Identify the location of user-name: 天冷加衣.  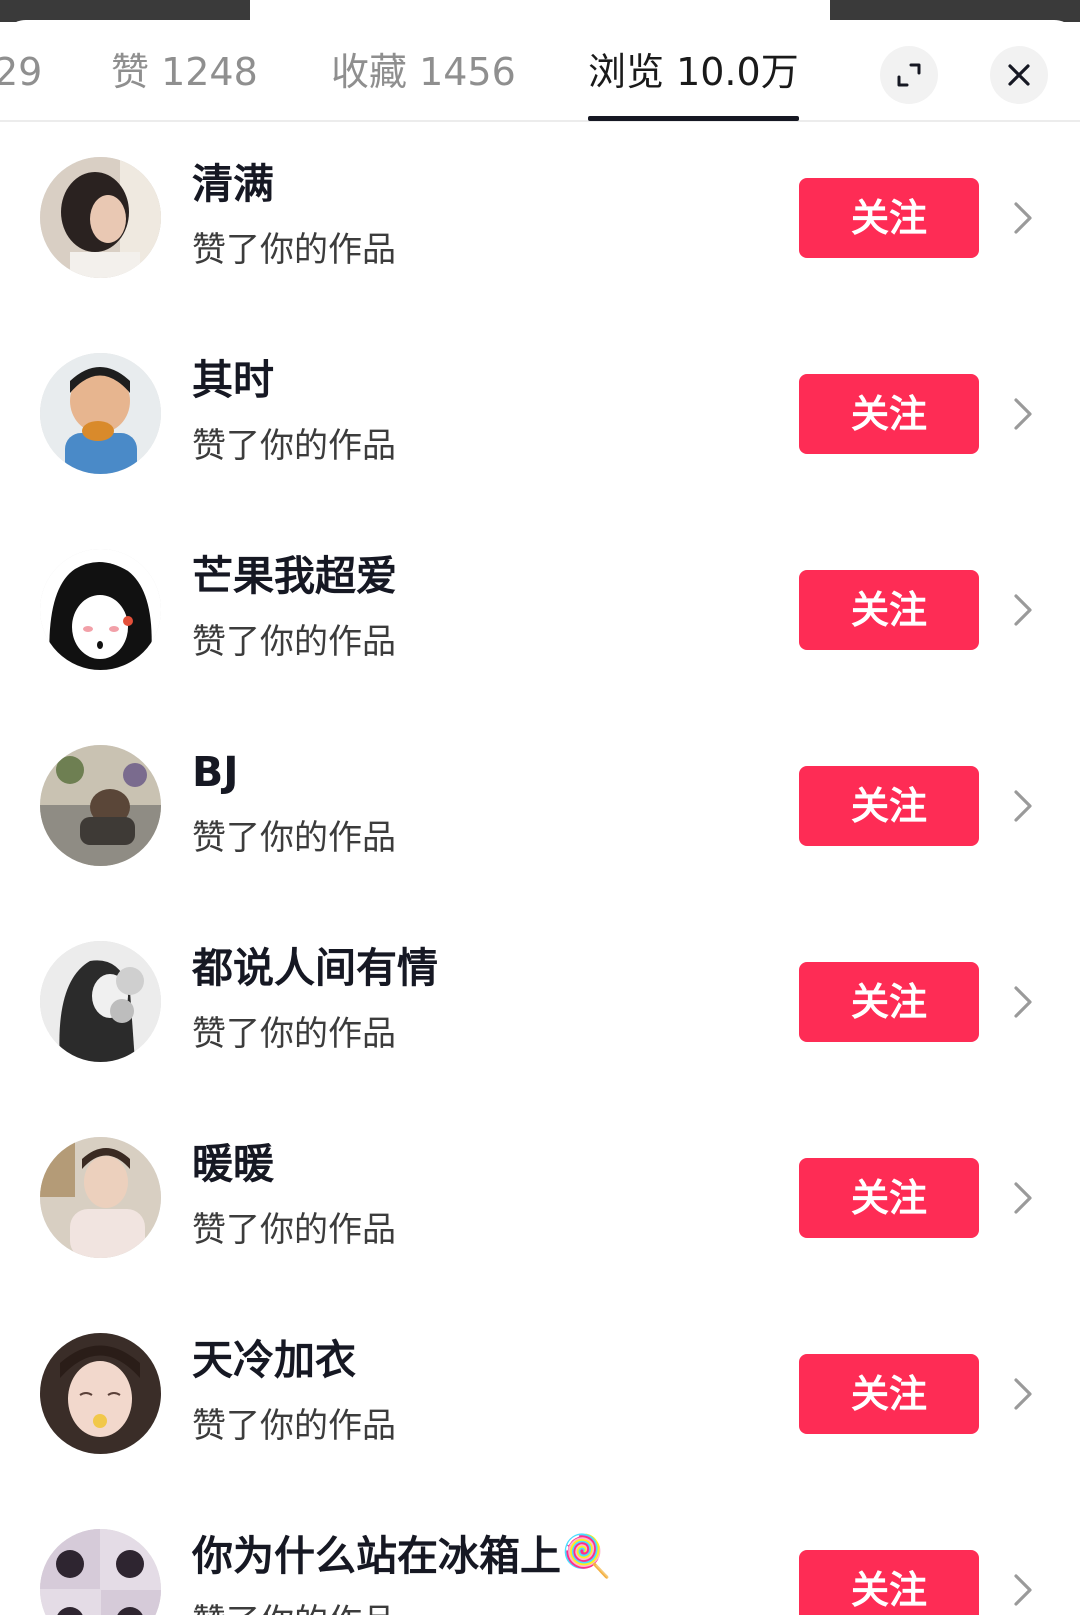
(274, 1360).